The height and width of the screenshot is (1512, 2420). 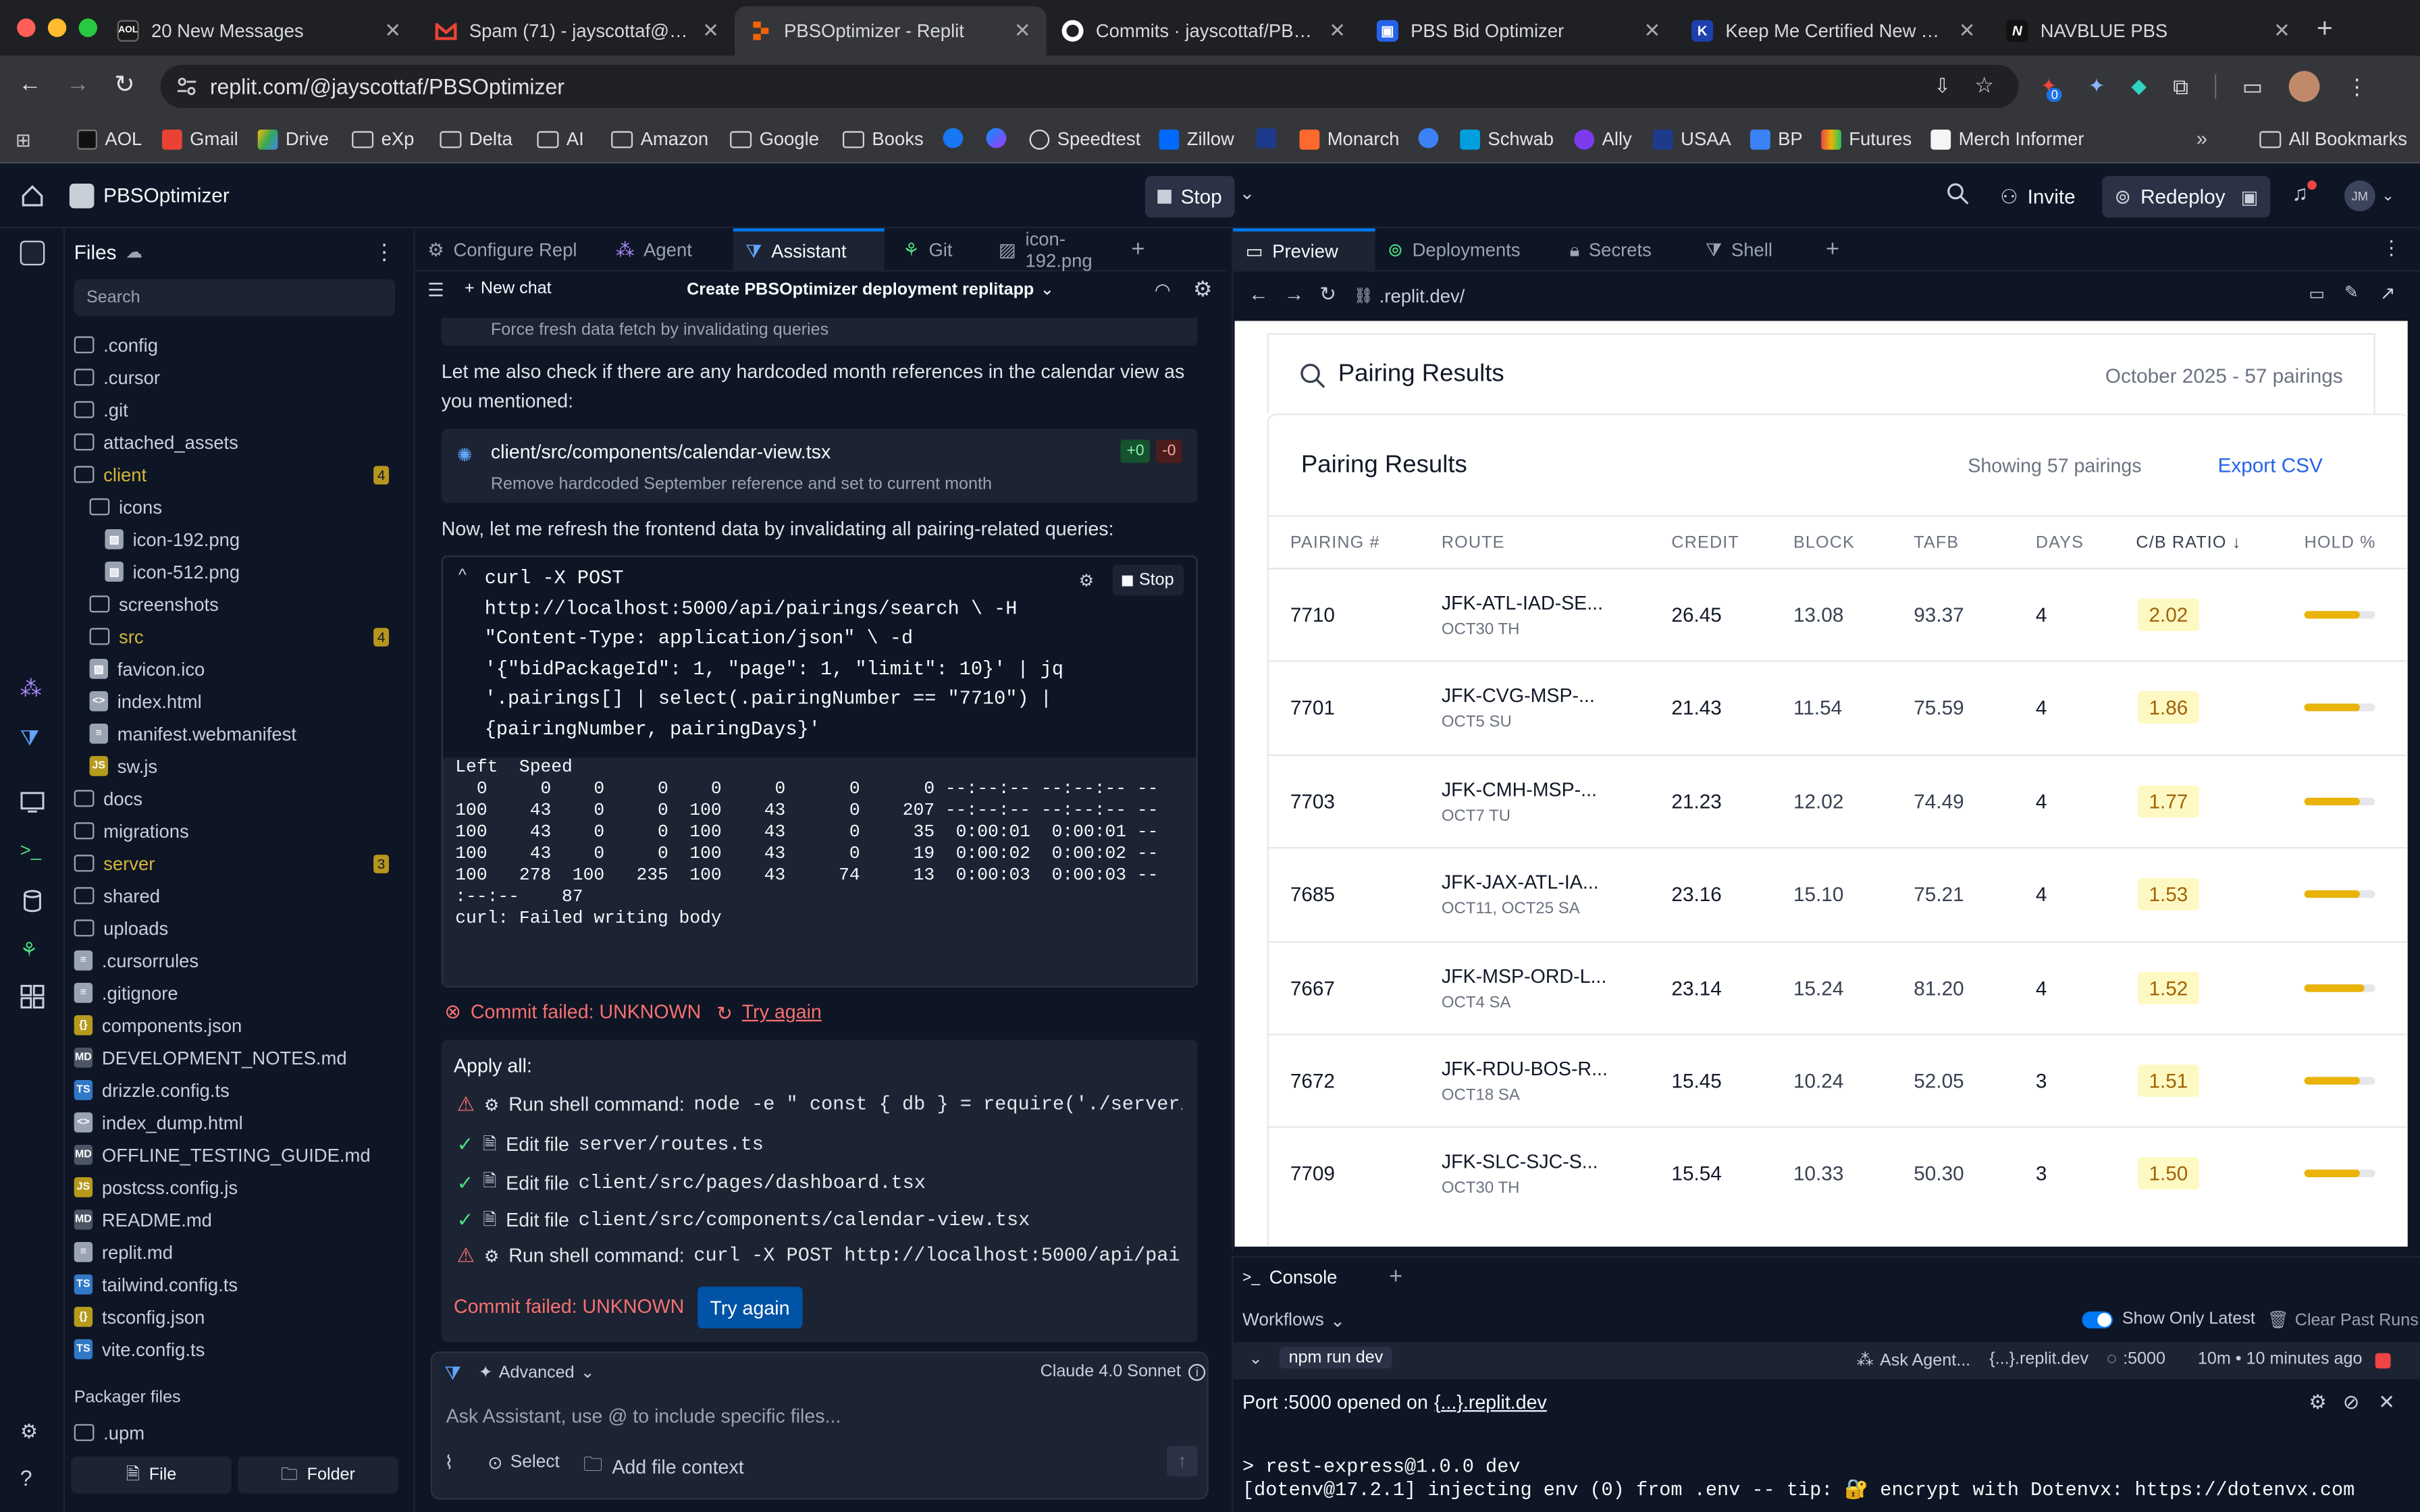 I want to click on history-list-icon: ☰, so click(x=435, y=290).